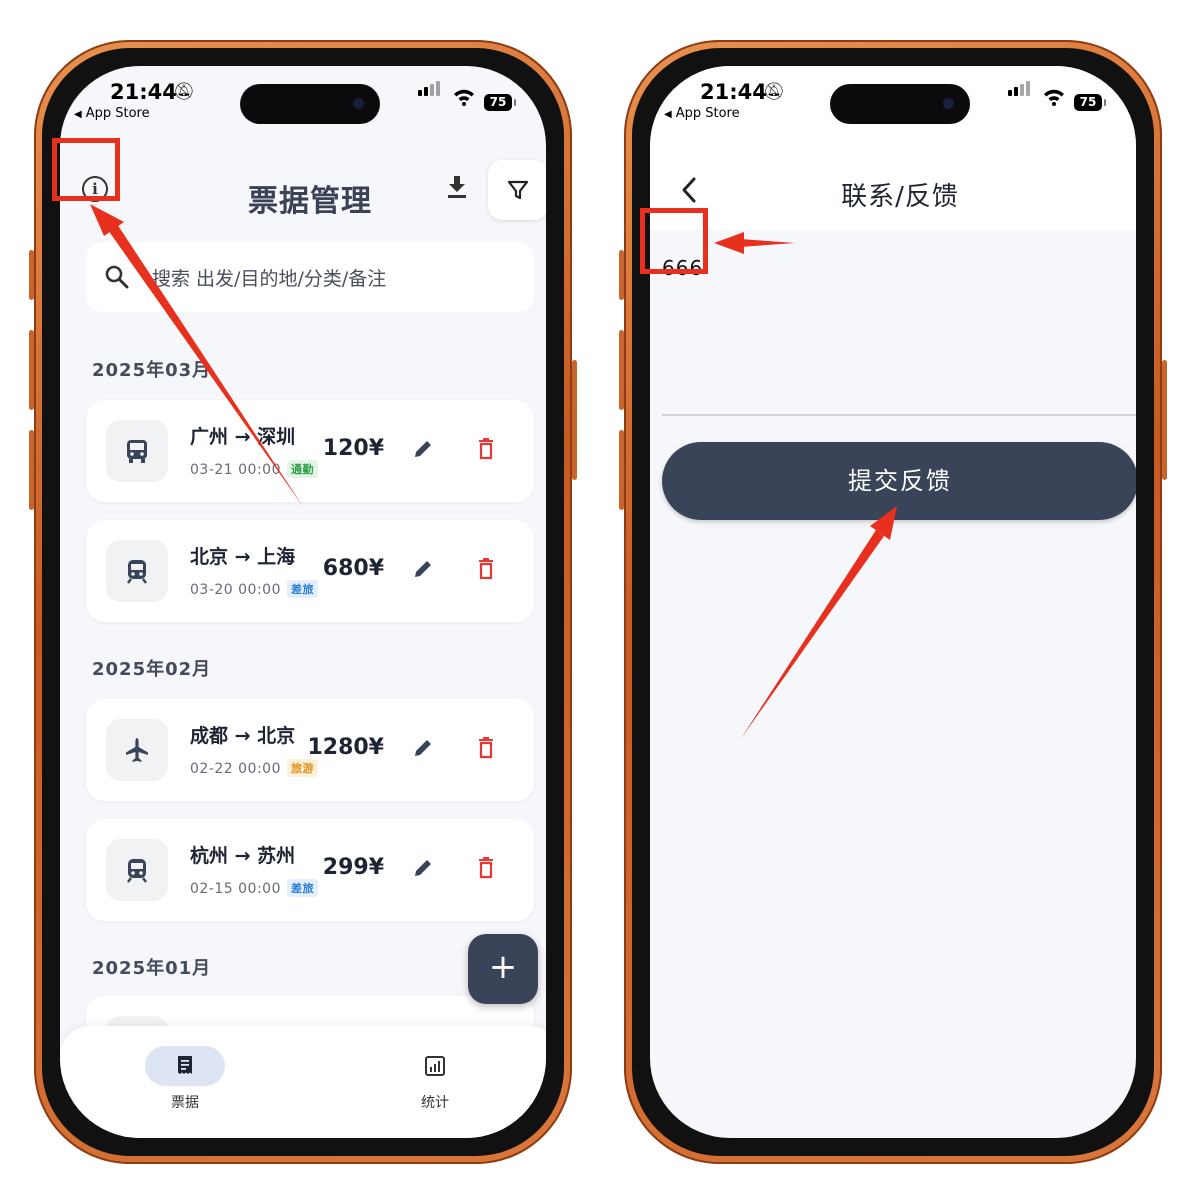 Image resolution: width=1200 pixels, height=1200 pixels. I want to click on annotation-arrow-submit, so click(818, 623).